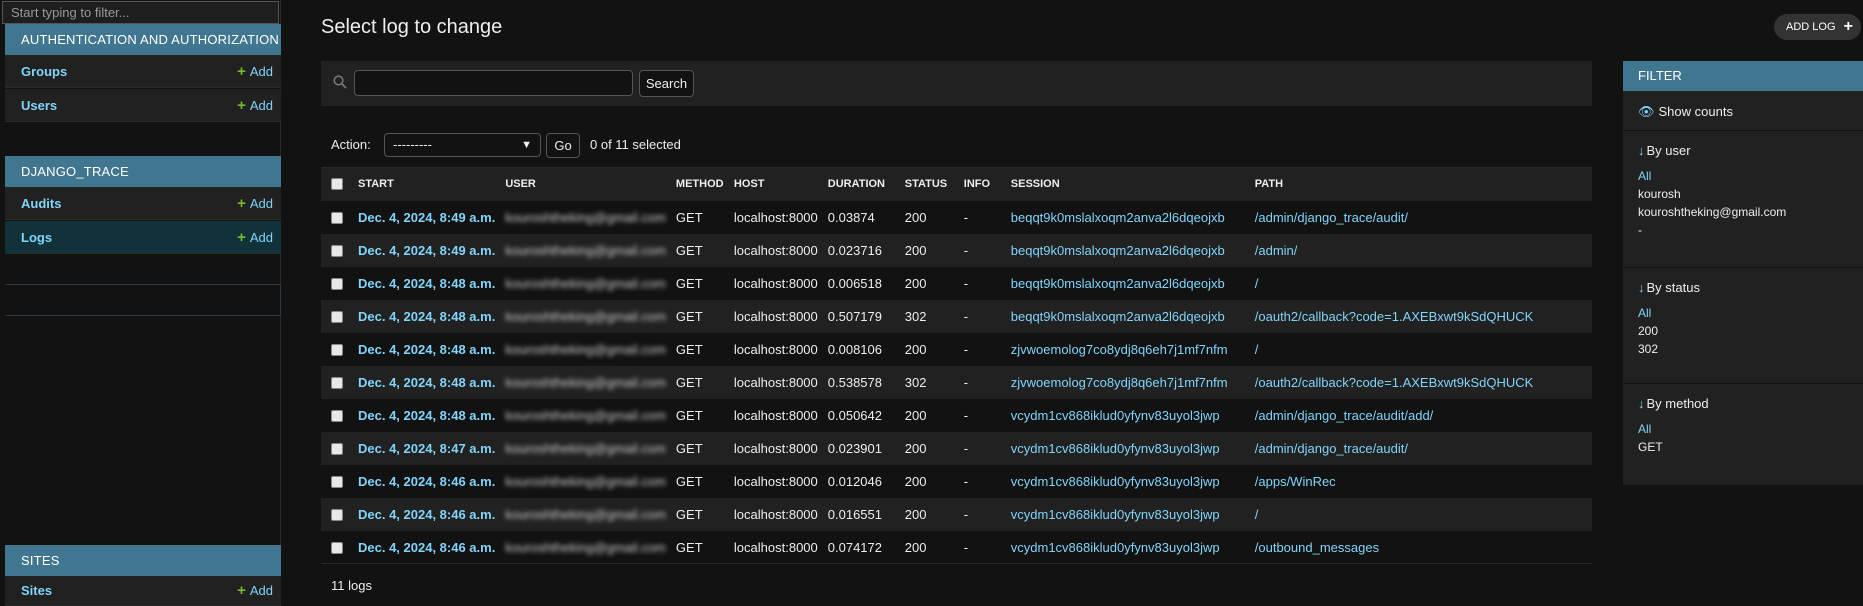 Image resolution: width=1863 pixels, height=606 pixels. What do you see at coordinates (666, 83) in the screenshot?
I see `search-button: Search` at bounding box center [666, 83].